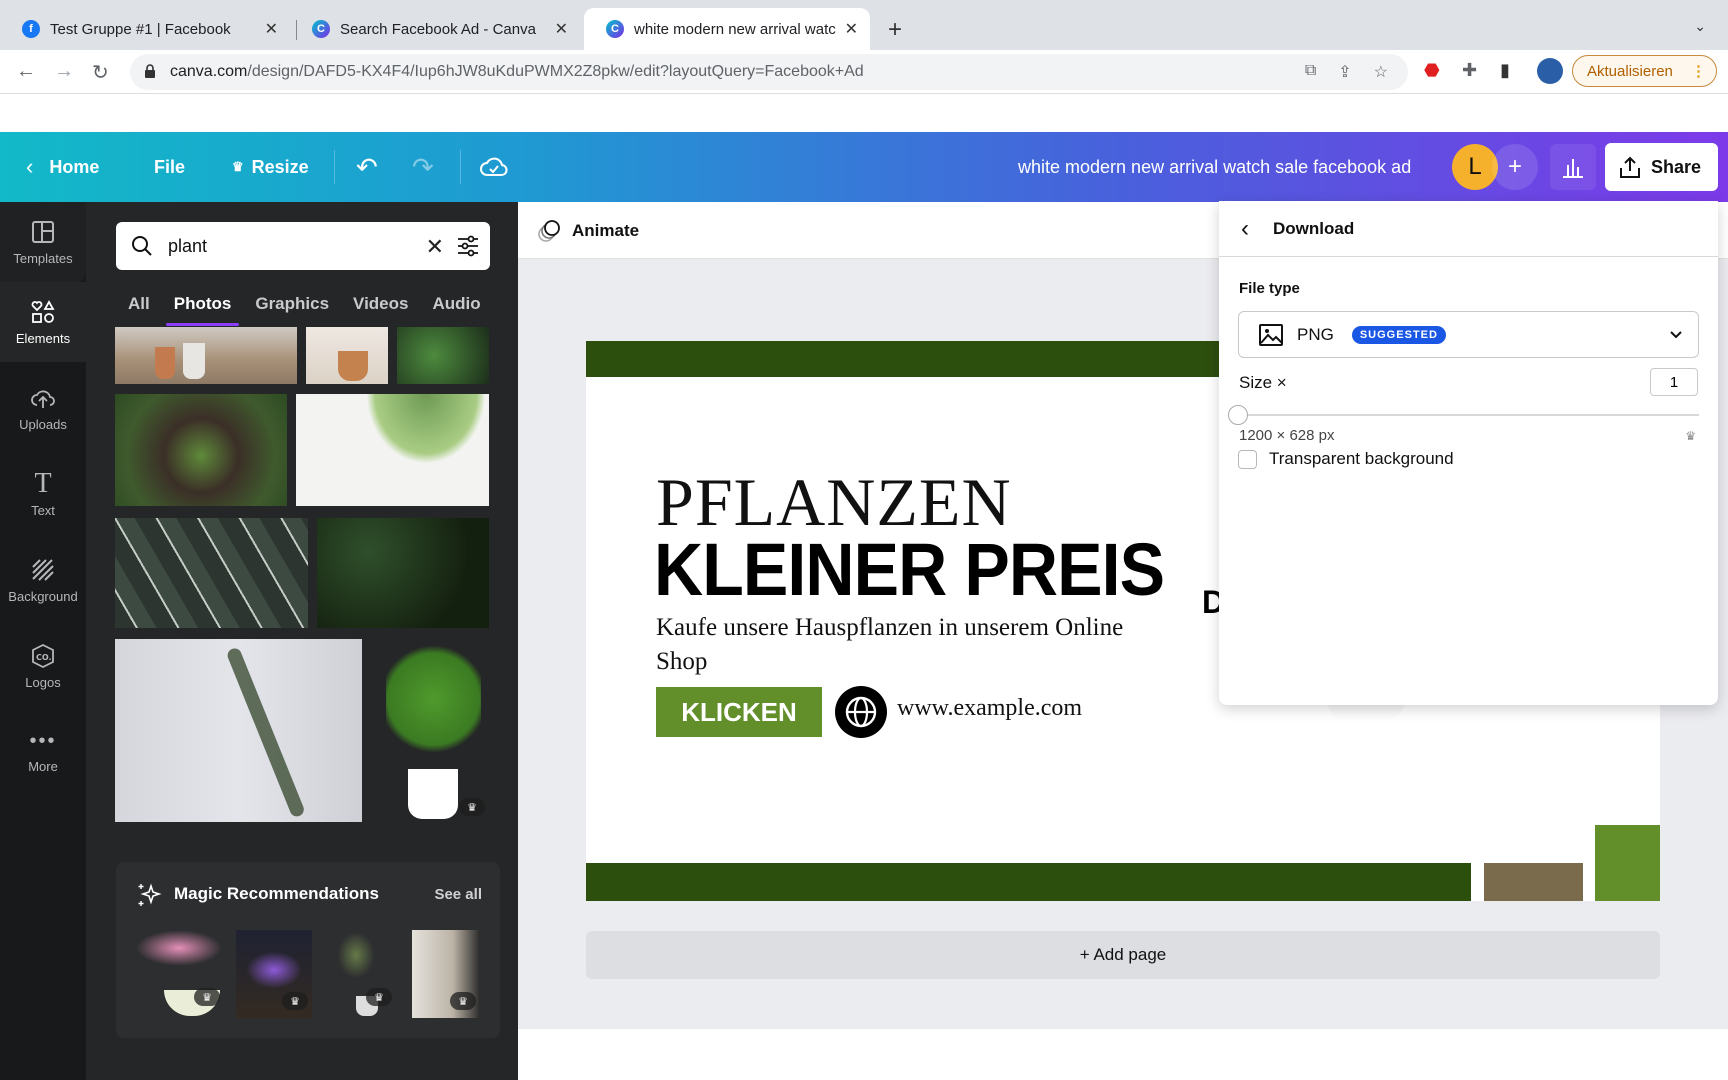 The image size is (1728, 1080). Describe the element at coordinates (587, 230) in the screenshot. I see `animate-button: Animate` at that location.